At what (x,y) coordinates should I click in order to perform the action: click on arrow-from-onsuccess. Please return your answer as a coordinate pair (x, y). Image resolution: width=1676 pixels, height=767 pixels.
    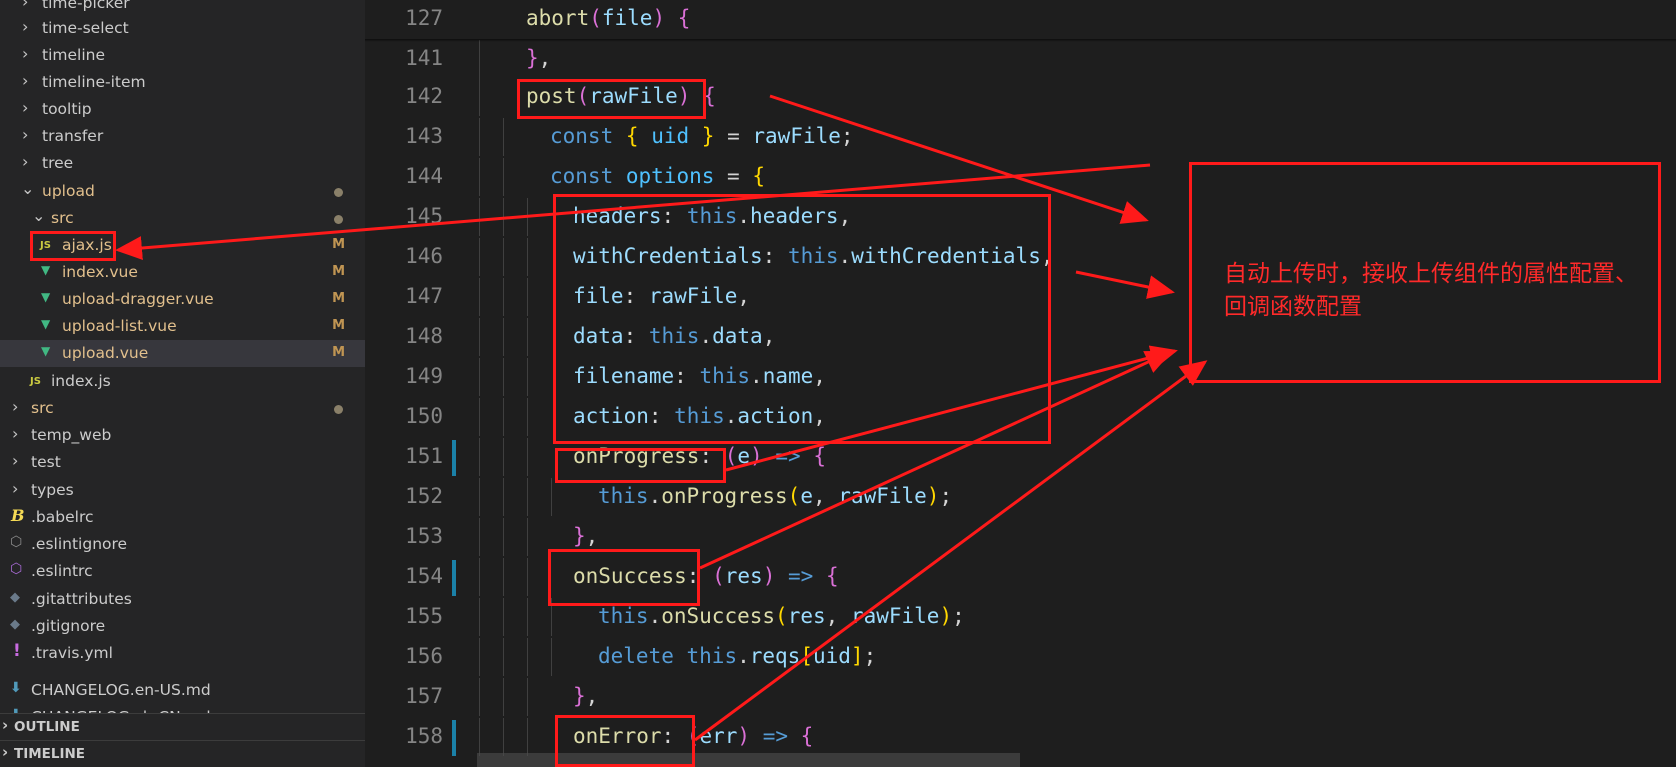
    Looking at the image, I should click on (936, 460).